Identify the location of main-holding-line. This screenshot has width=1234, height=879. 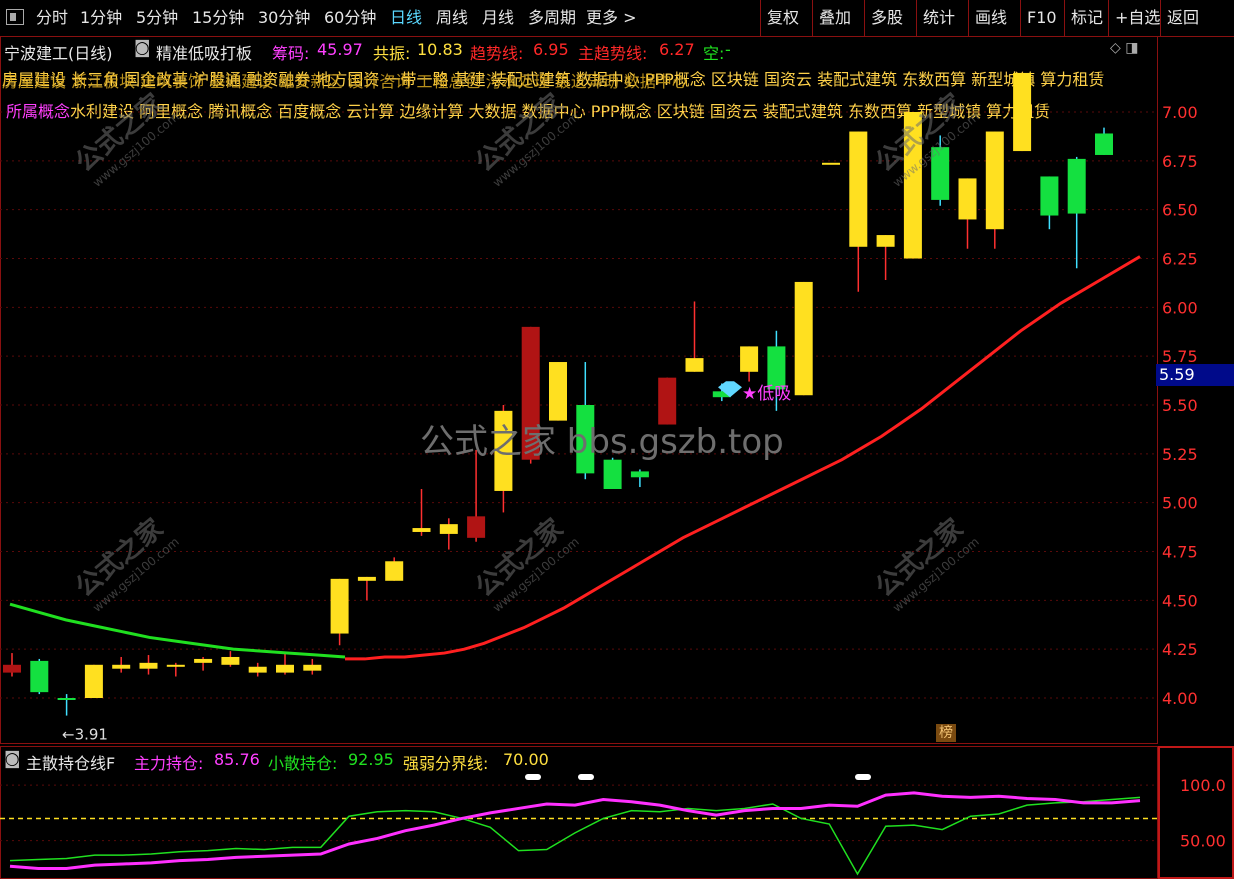
(575, 830).